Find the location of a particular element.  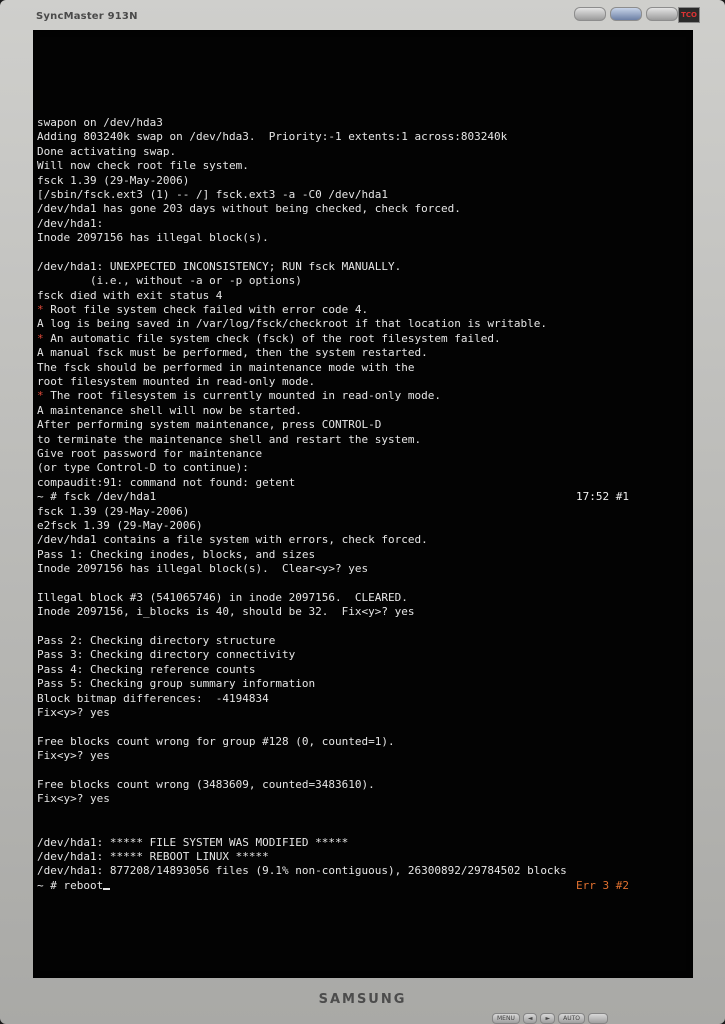

monitor-control-button: ◄ is located at coordinates (530, 1018).